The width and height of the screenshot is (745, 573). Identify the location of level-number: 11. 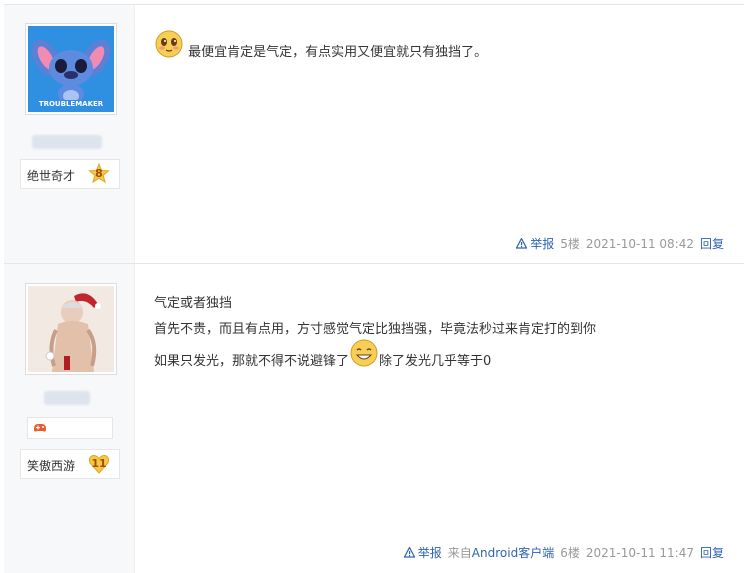
(99, 463).